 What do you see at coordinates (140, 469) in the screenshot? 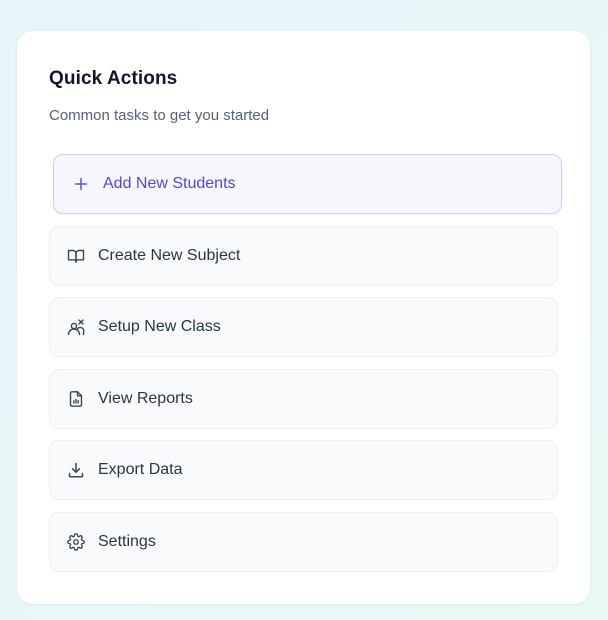
I see `action-label: Export Data` at bounding box center [140, 469].